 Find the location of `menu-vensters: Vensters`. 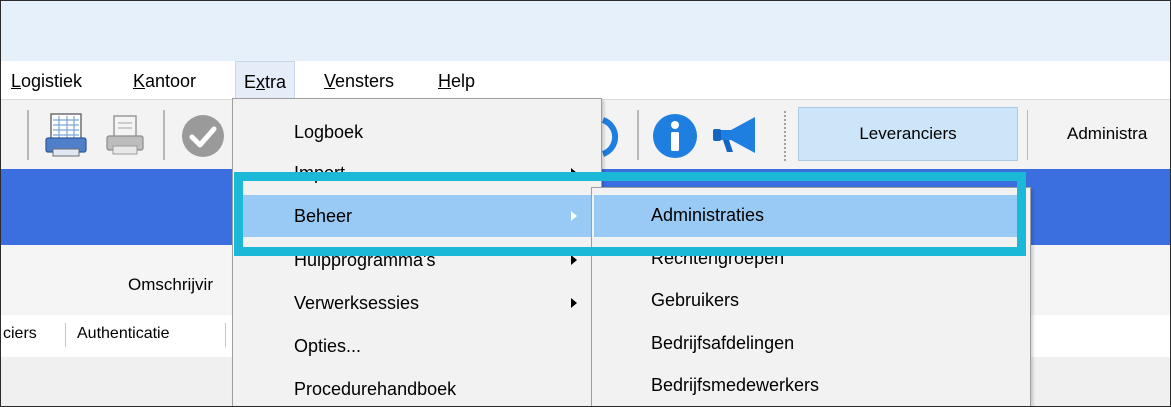

menu-vensters: Vensters is located at coordinates (359, 81).